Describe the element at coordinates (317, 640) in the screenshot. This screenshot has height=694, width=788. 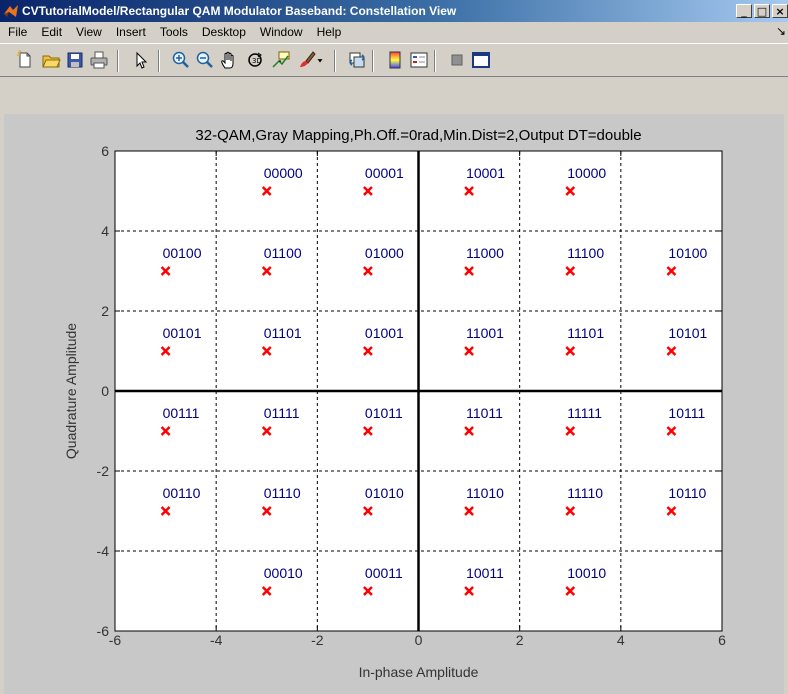
I see `x-tick-label: -2` at that location.